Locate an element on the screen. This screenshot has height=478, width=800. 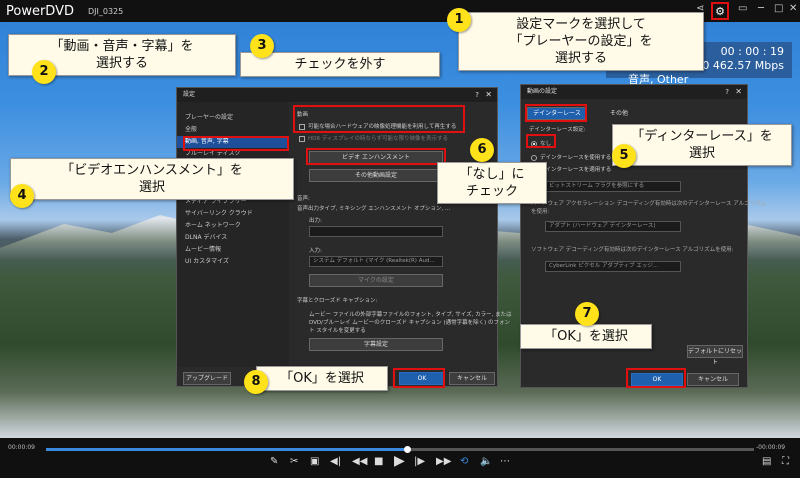
app-title: PowerDVD is located at coordinates (40, 11).